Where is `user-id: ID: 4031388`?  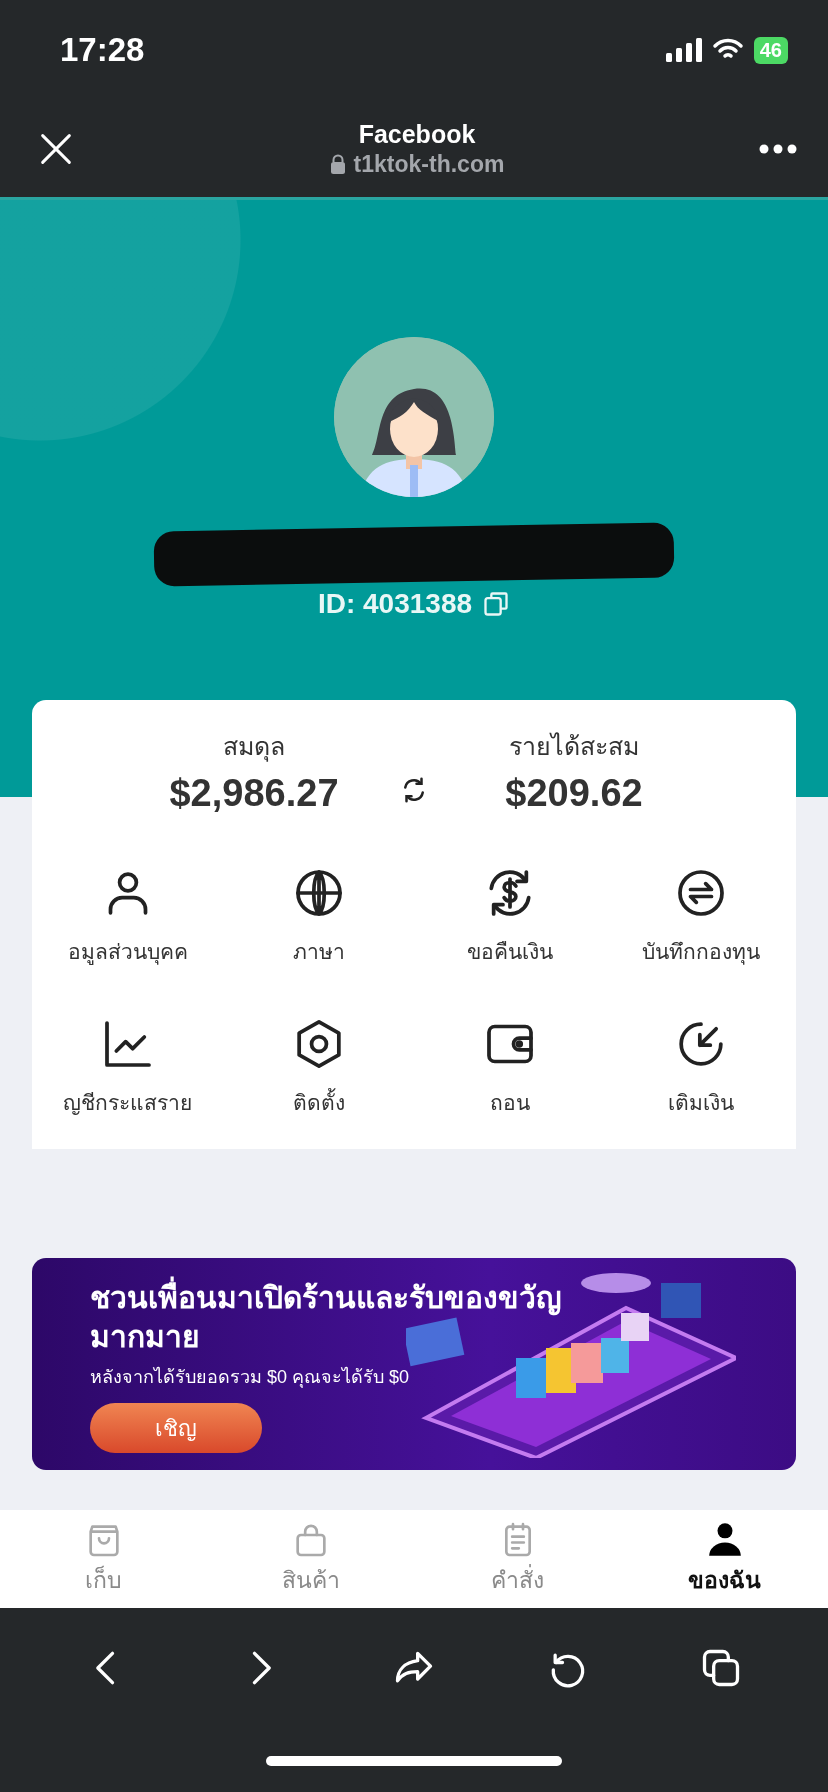
user-id: ID: 4031388 is located at coordinates (395, 604).